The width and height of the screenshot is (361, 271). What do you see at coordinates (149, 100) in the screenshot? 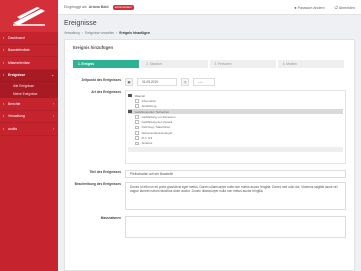
I see `option-label: Information` at bounding box center [149, 100].